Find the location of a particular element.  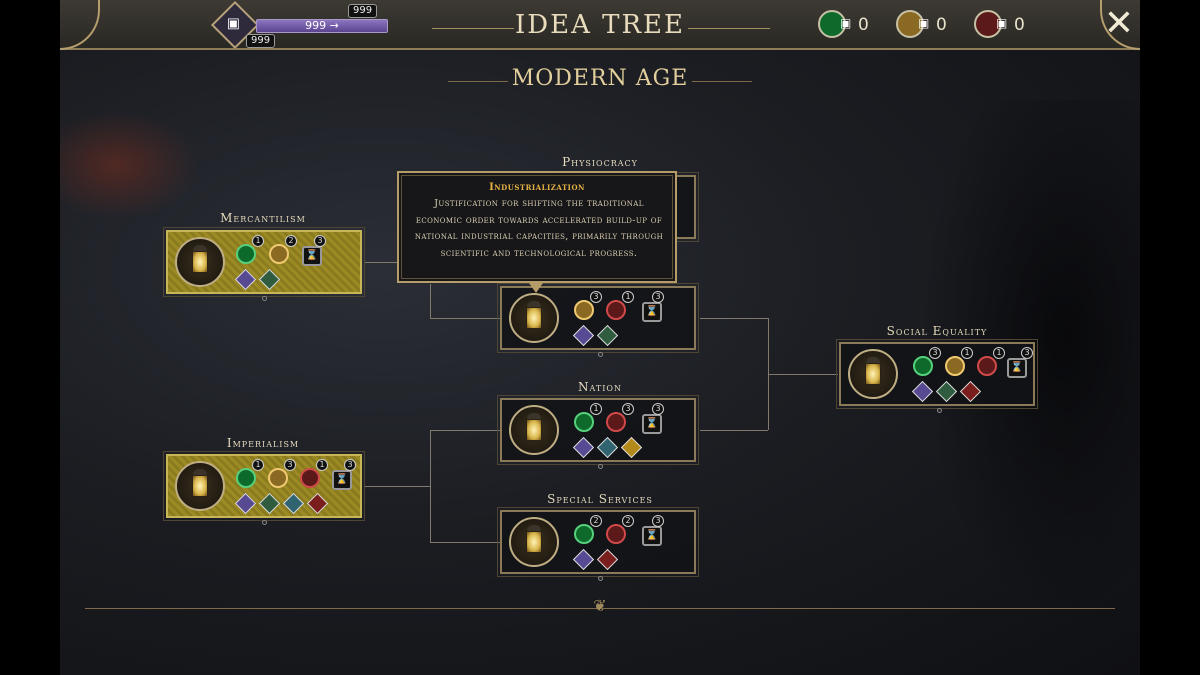

node-title-mercantilism: Mercantilism is located at coordinates (263, 218).